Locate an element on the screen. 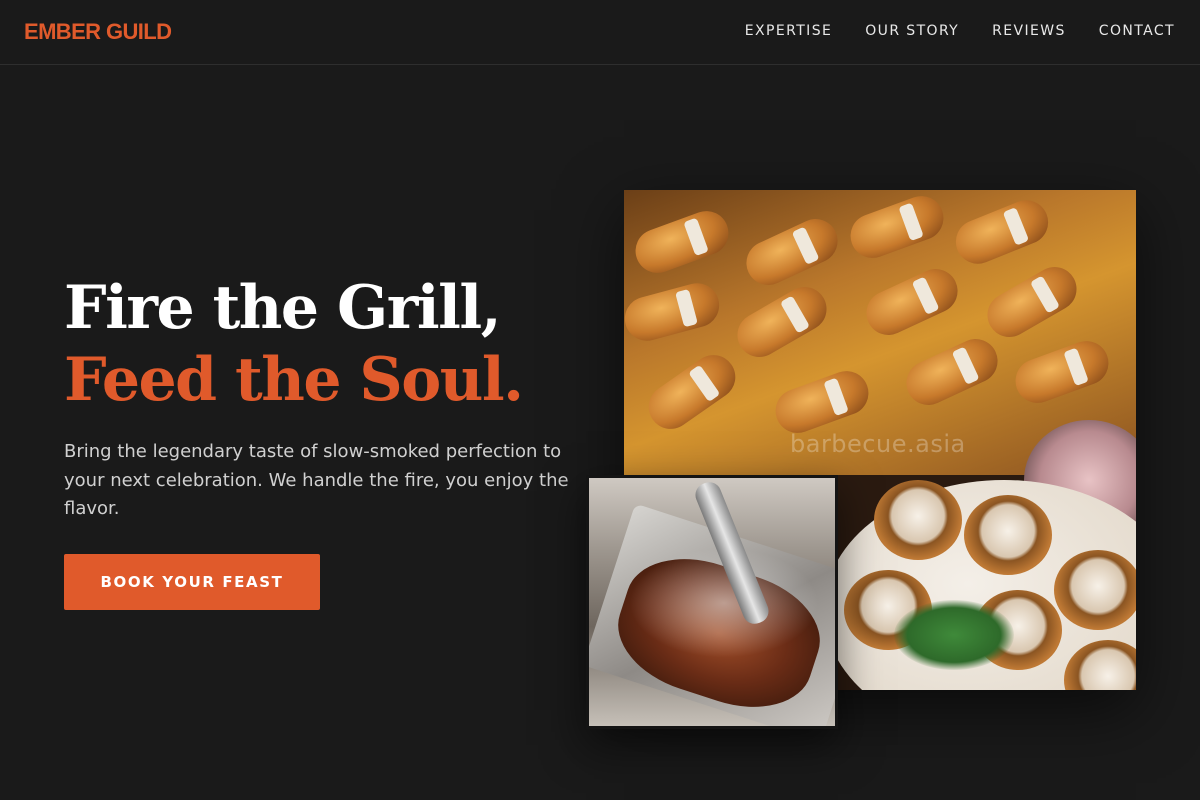 The width and height of the screenshot is (1200, 800). hero-heading-line2: Feed the Soul. is located at coordinates (294, 380).